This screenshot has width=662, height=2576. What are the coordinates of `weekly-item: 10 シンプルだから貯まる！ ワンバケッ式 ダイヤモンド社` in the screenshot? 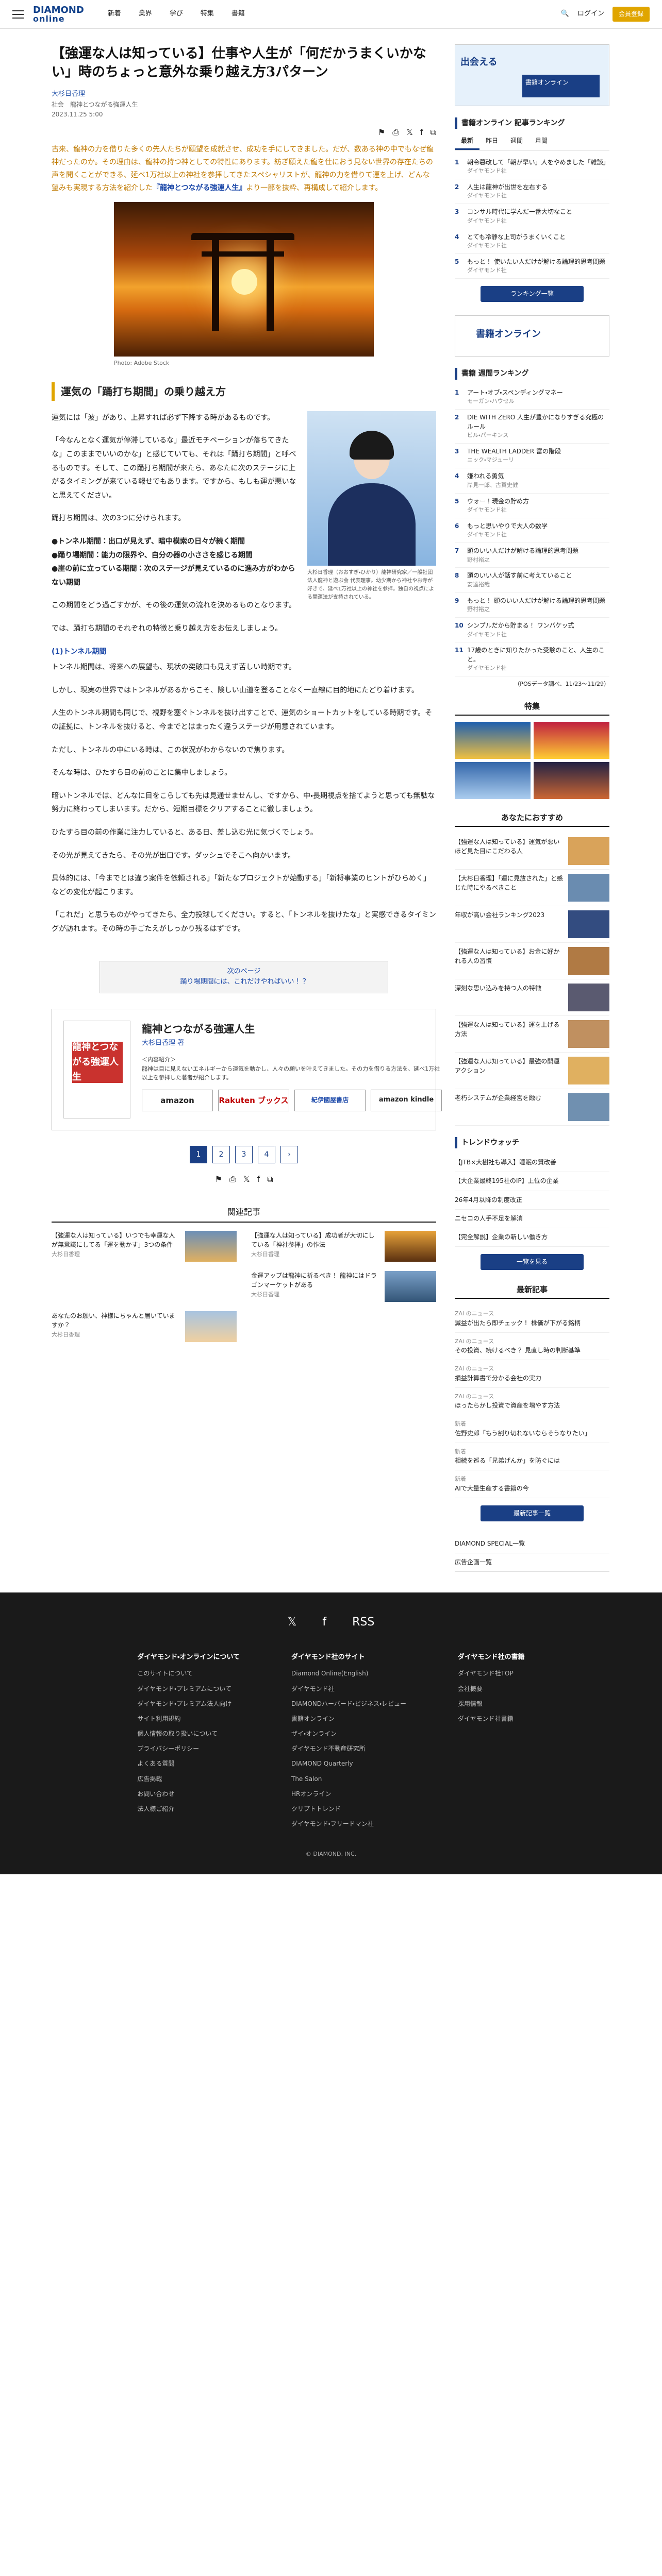 It's located at (532, 630).